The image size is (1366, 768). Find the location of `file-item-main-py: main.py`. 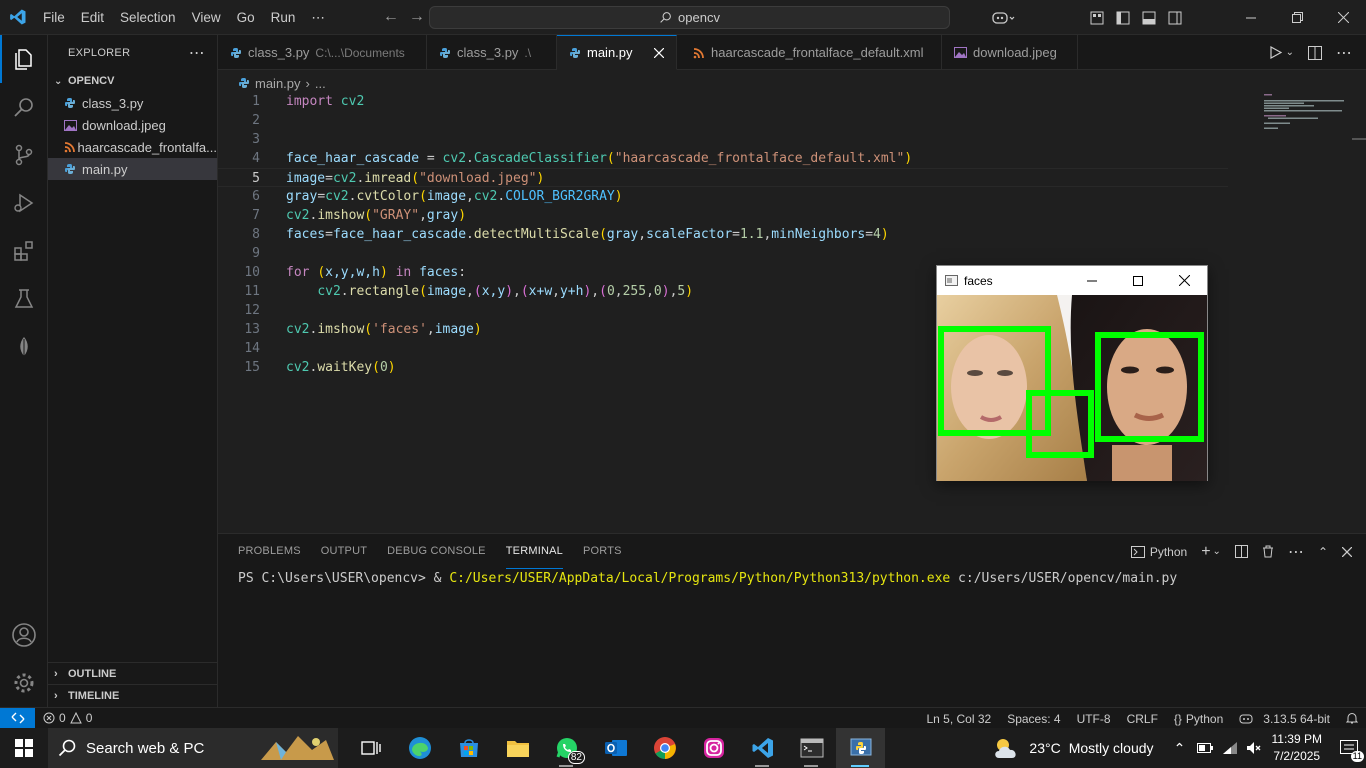

file-item-main-py: main.py is located at coordinates (132, 169).